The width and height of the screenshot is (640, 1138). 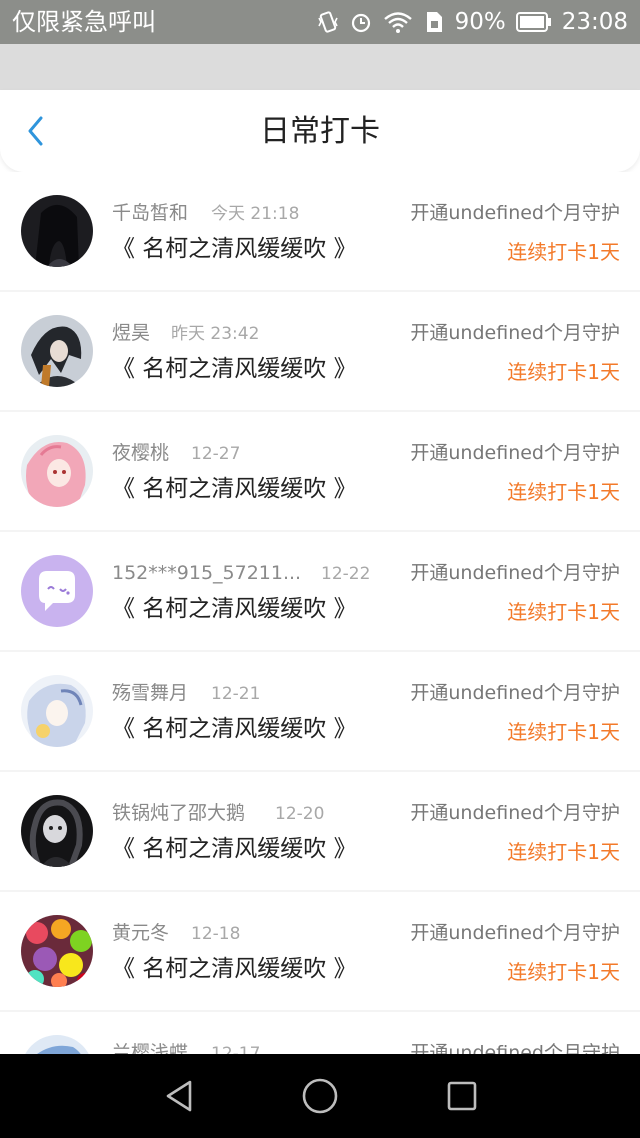 What do you see at coordinates (320, 68) in the screenshot?
I see `header-backdrop` at bounding box center [320, 68].